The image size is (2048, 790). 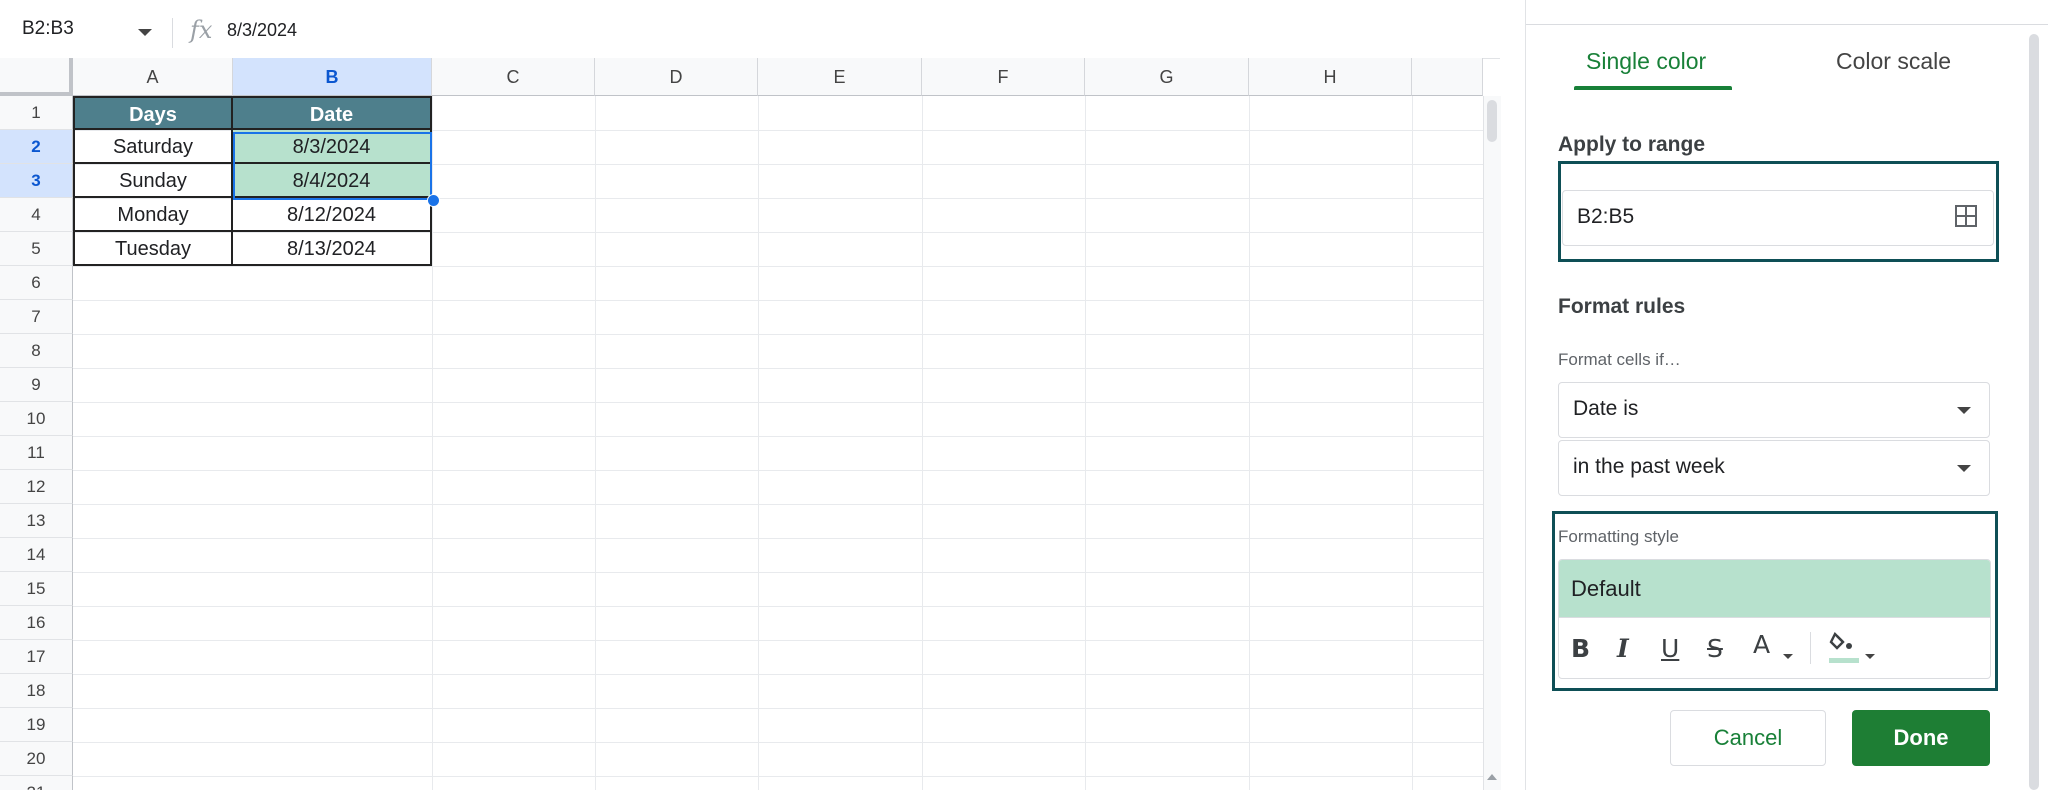 What do you see at coordinates (145, 32) in the screenshot?
I see `name-box-dropdown-icon` at bounding box center [145, 32].